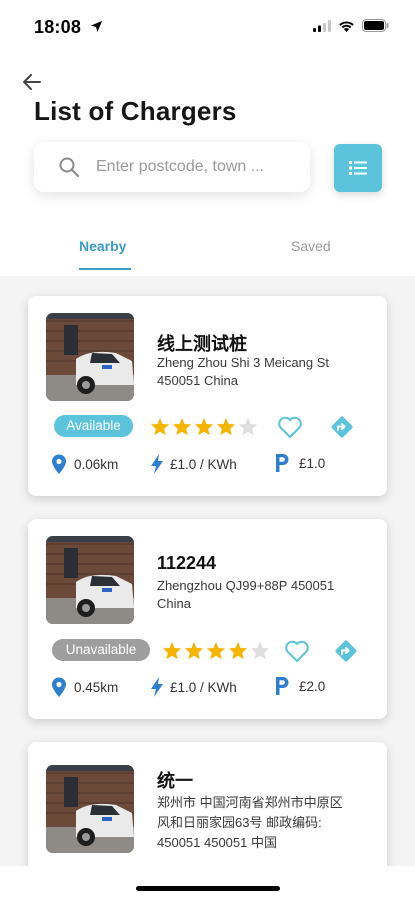 This screenshot has width=415, height=900. What do you see at coordinates (375, 25) in the screenshot?
I see `battery-icon` at bounding box center [375, 25].